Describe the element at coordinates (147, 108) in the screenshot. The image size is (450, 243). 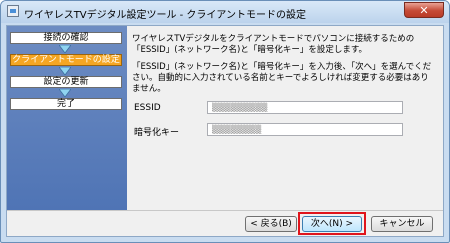
I see `essid-label: ESSID` at that location.